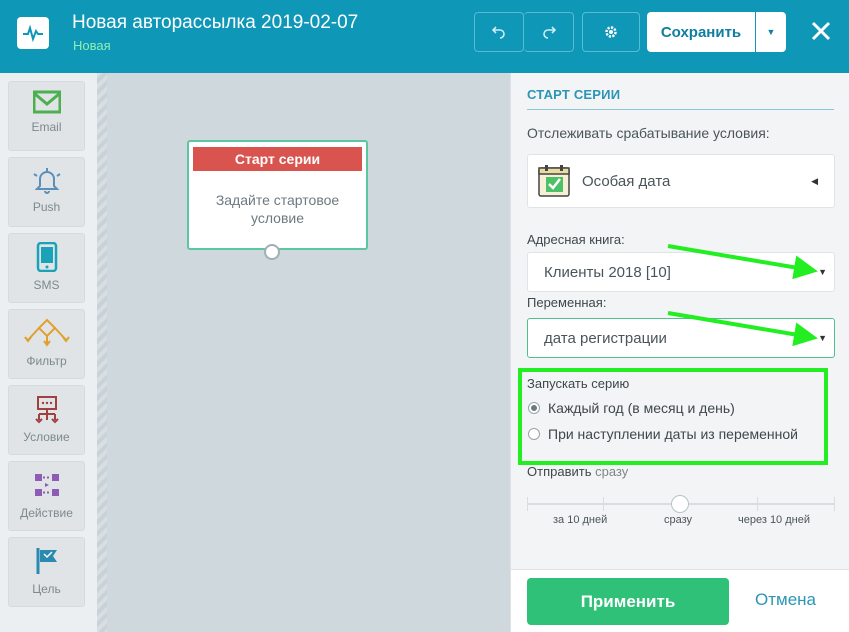  What do you see at coordinates (277, 209) in the screenshot?
I see `start-node-hint: Задайте стартовое условие` at bounding box center [277, 209].